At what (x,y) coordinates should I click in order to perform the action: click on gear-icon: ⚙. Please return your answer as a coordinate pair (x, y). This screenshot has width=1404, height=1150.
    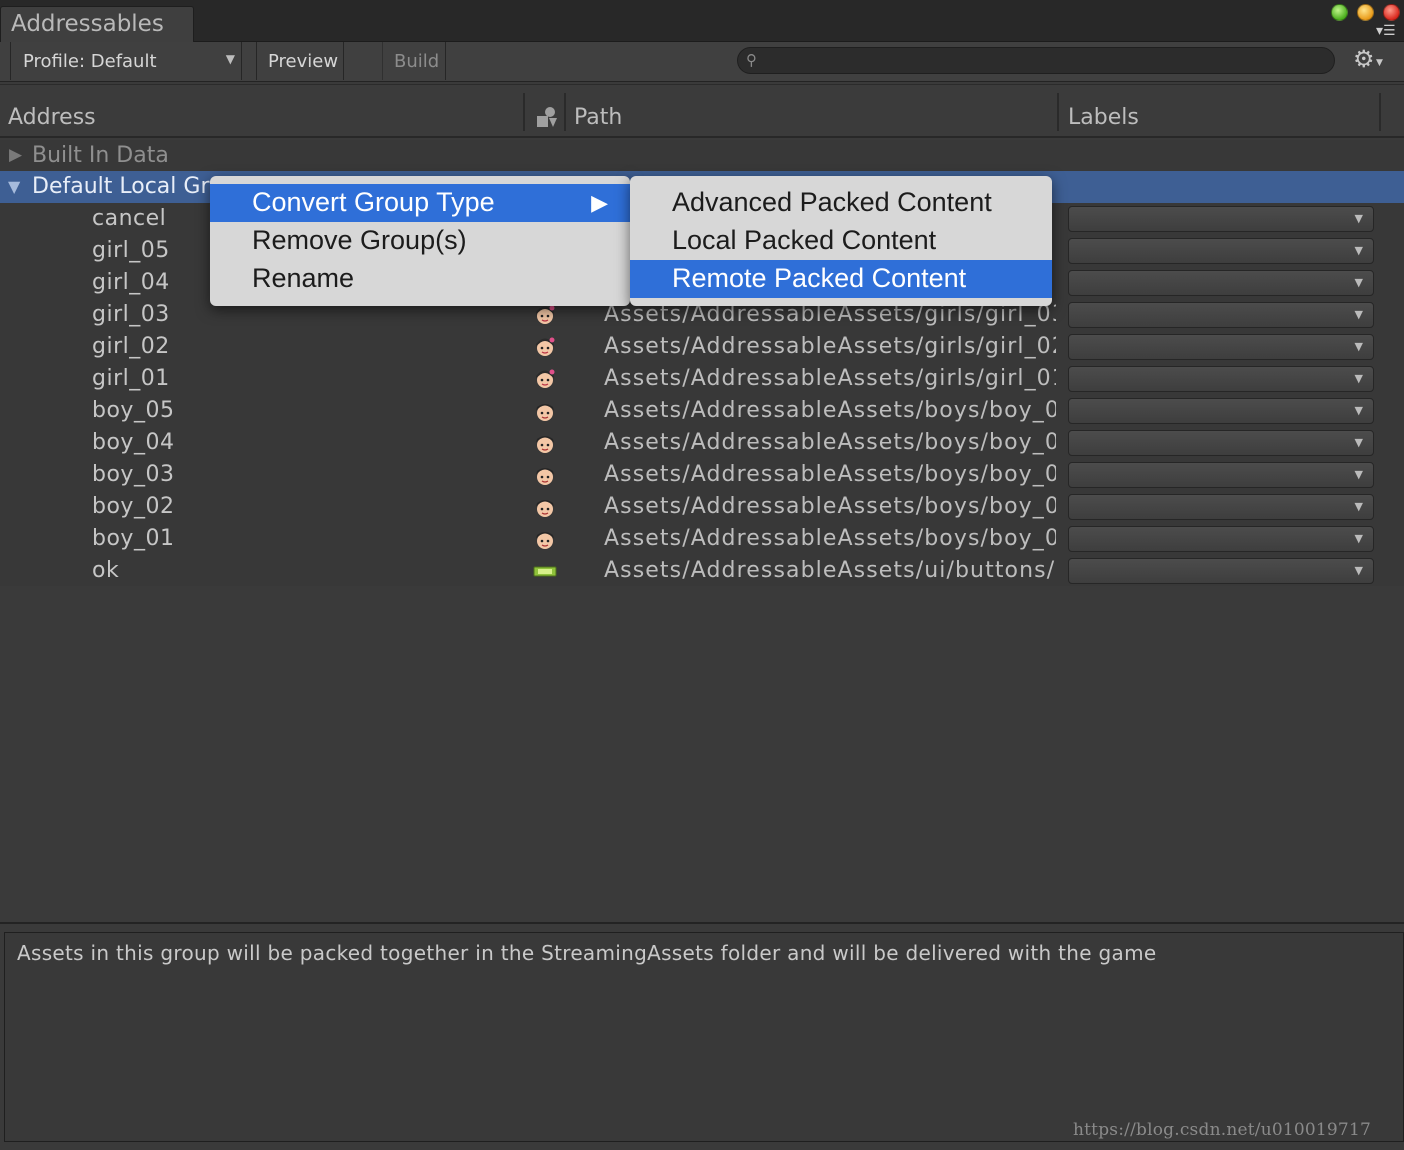
    Looking at the image, I should click on (1364, 59).